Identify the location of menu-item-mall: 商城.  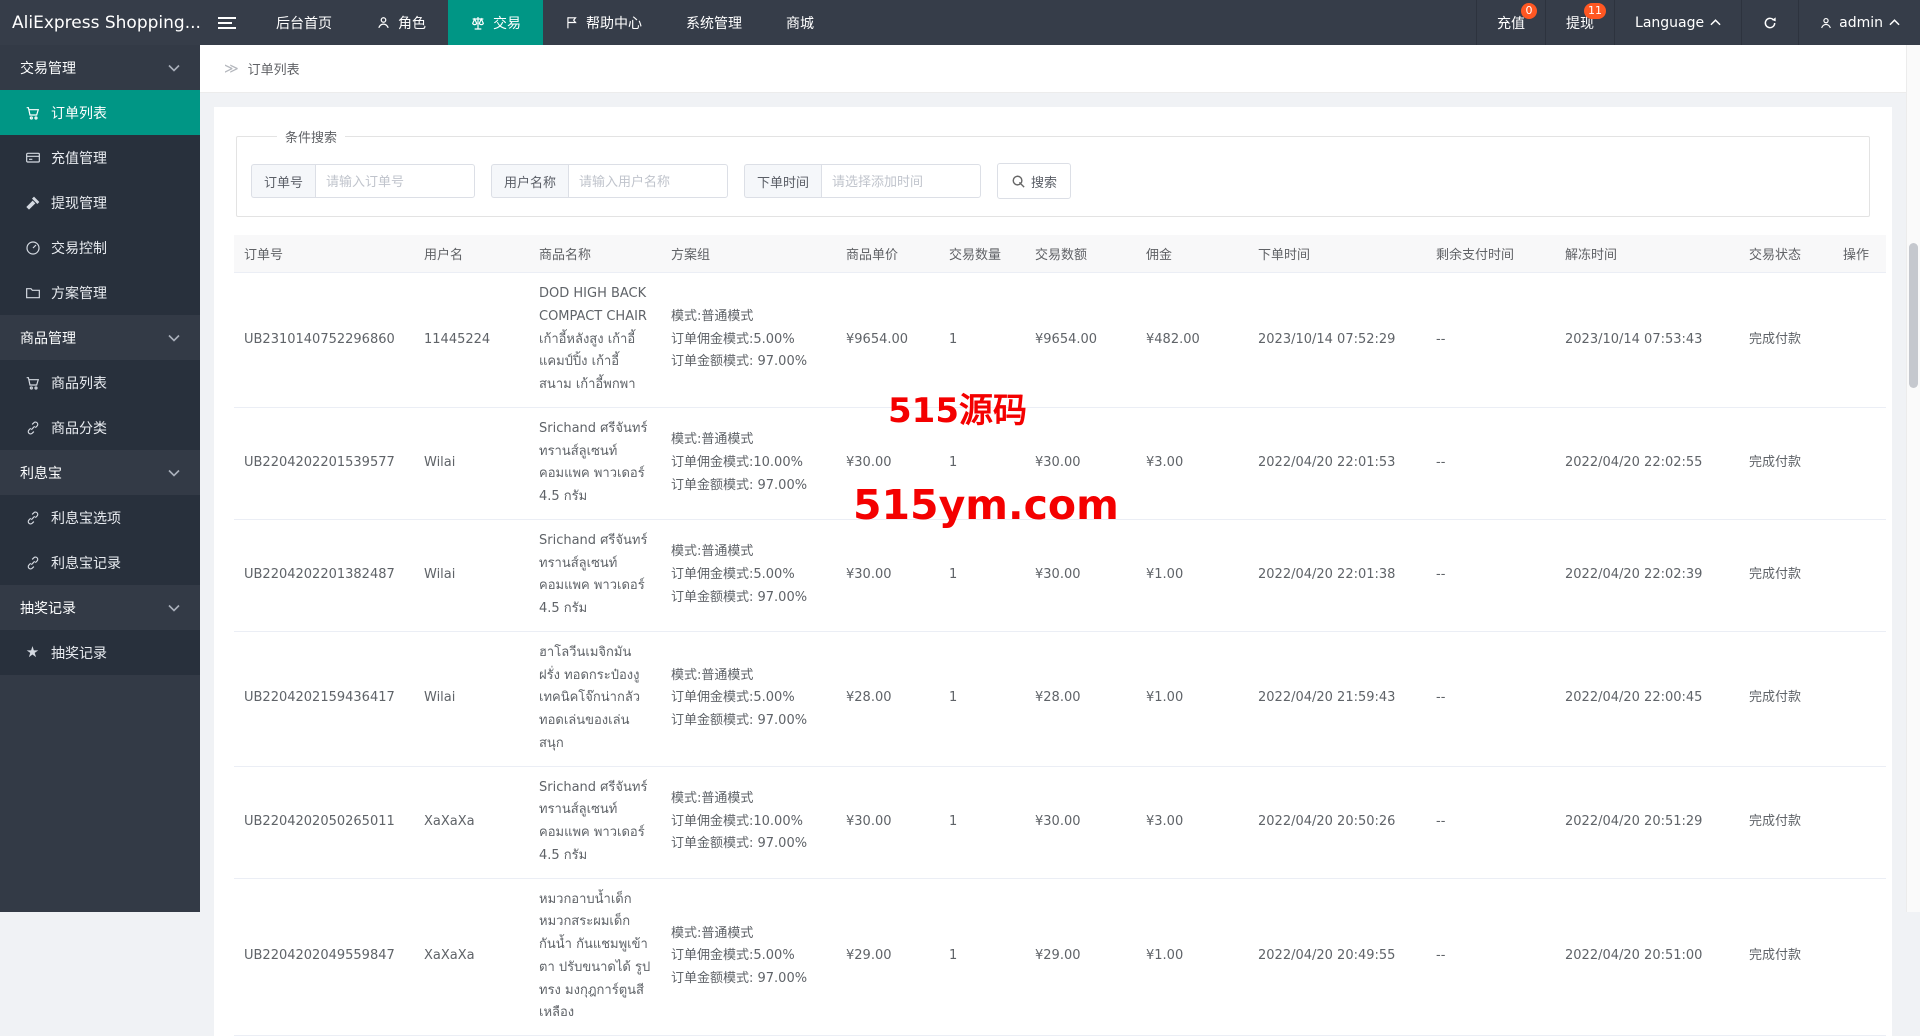
(800, 22).